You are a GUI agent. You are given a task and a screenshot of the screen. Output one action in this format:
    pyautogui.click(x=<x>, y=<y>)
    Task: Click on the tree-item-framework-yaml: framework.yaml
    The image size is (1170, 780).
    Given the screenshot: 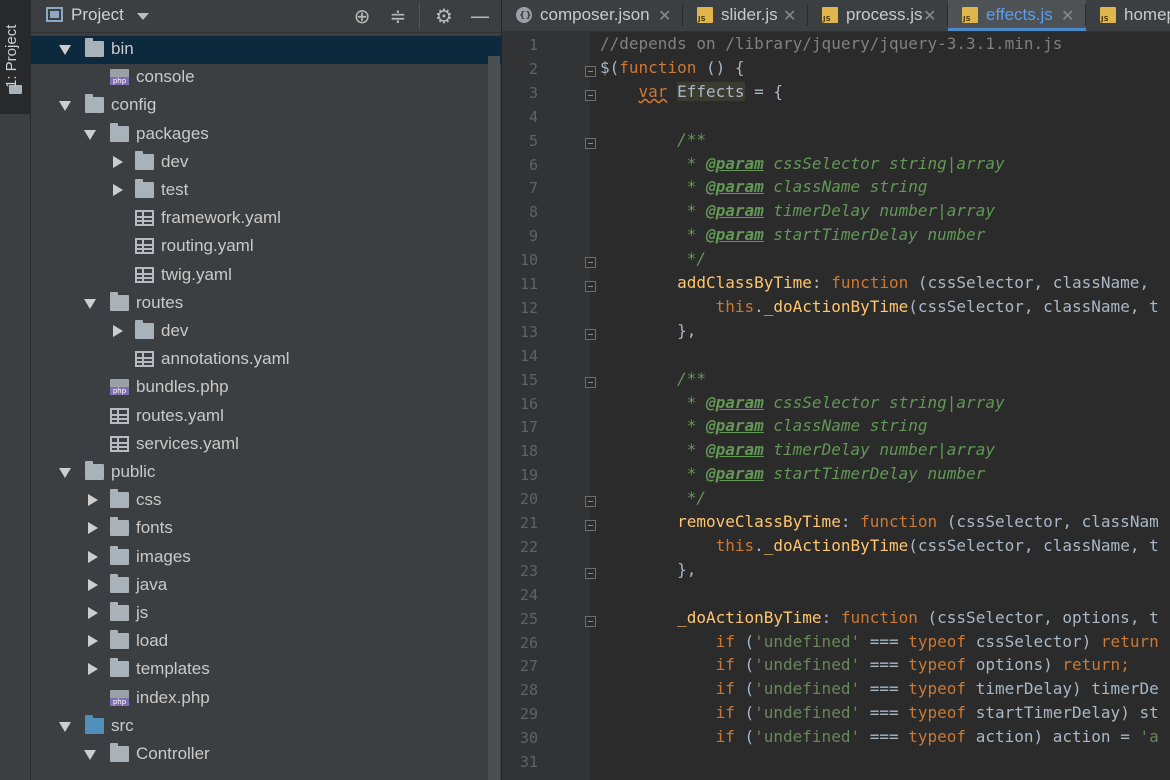 What is the action you would take?
    pyautogui.click(x=266, y=219)
    